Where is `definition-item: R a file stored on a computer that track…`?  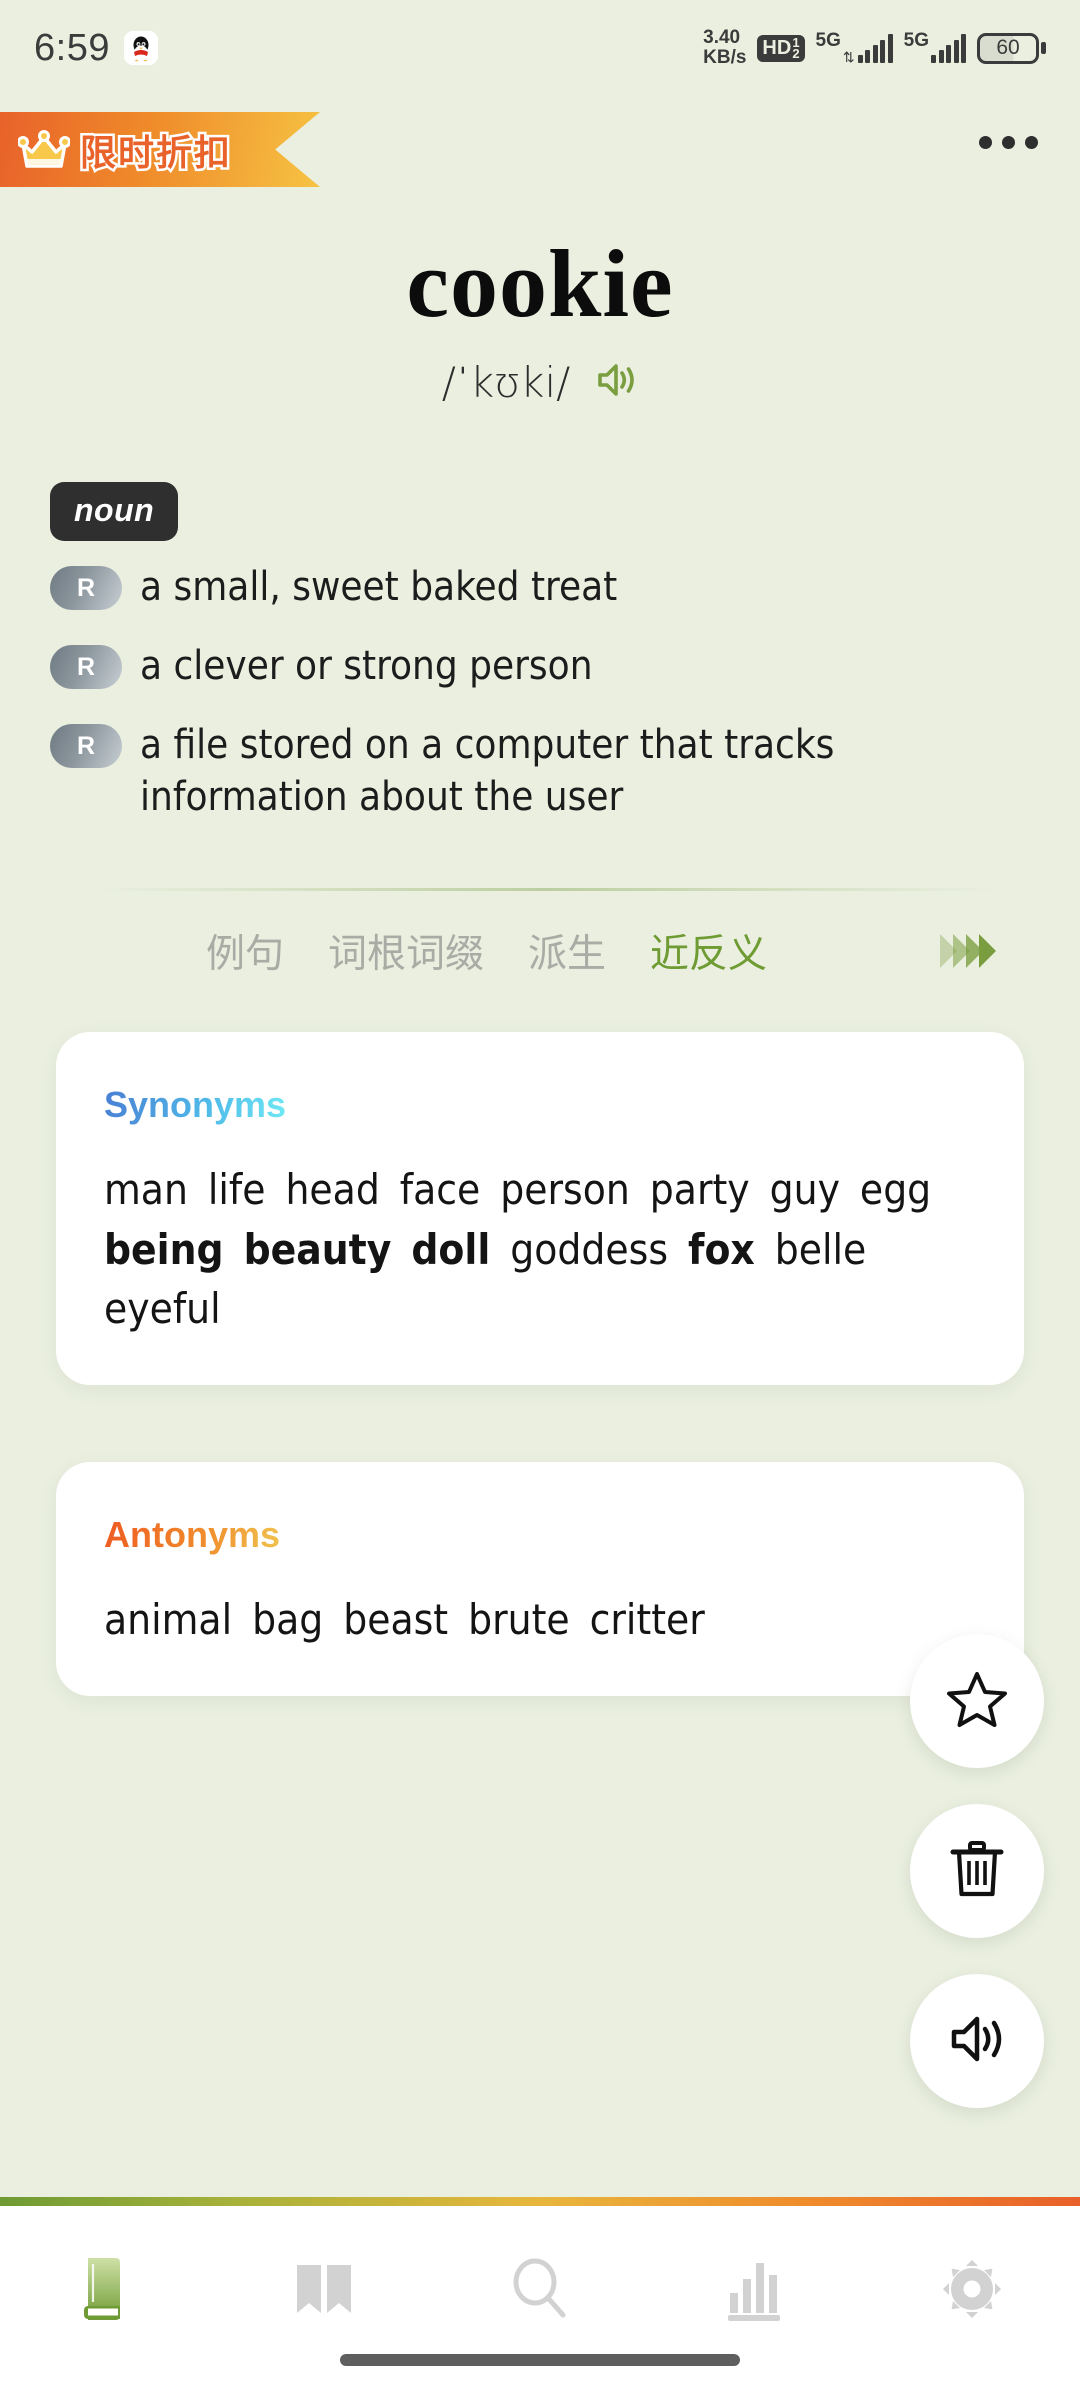
definition-item: R a file stored on a computer that track… is located at coordinates (540, 771).